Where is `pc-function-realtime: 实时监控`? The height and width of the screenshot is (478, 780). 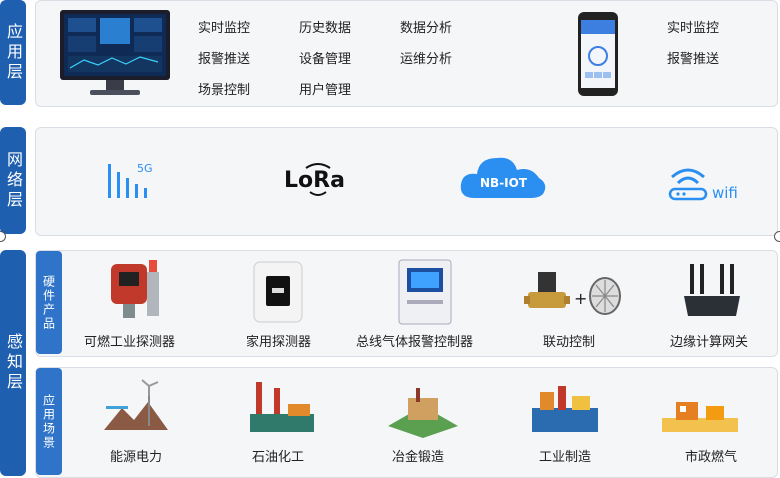
pc-function-realtime: 实时监控 is located at coordinates (224, 28).